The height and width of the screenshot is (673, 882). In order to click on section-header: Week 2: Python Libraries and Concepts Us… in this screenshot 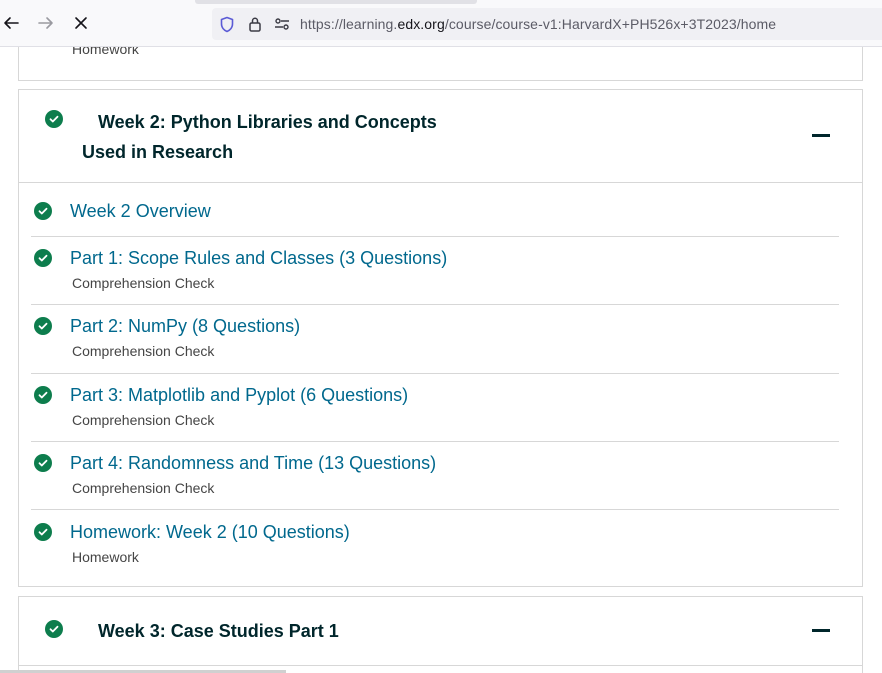, I will do `click(440, 136)`.